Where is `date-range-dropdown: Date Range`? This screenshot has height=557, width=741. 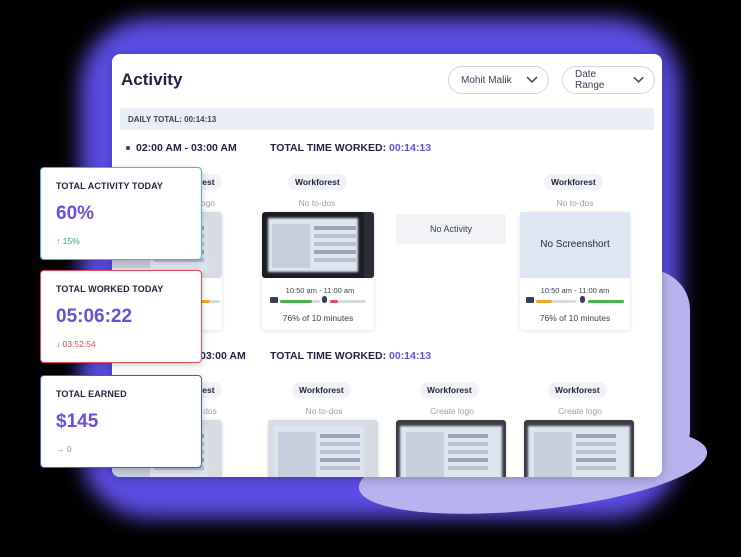
date-range-dropdown: Date Range is located at coordinates (608, 80).